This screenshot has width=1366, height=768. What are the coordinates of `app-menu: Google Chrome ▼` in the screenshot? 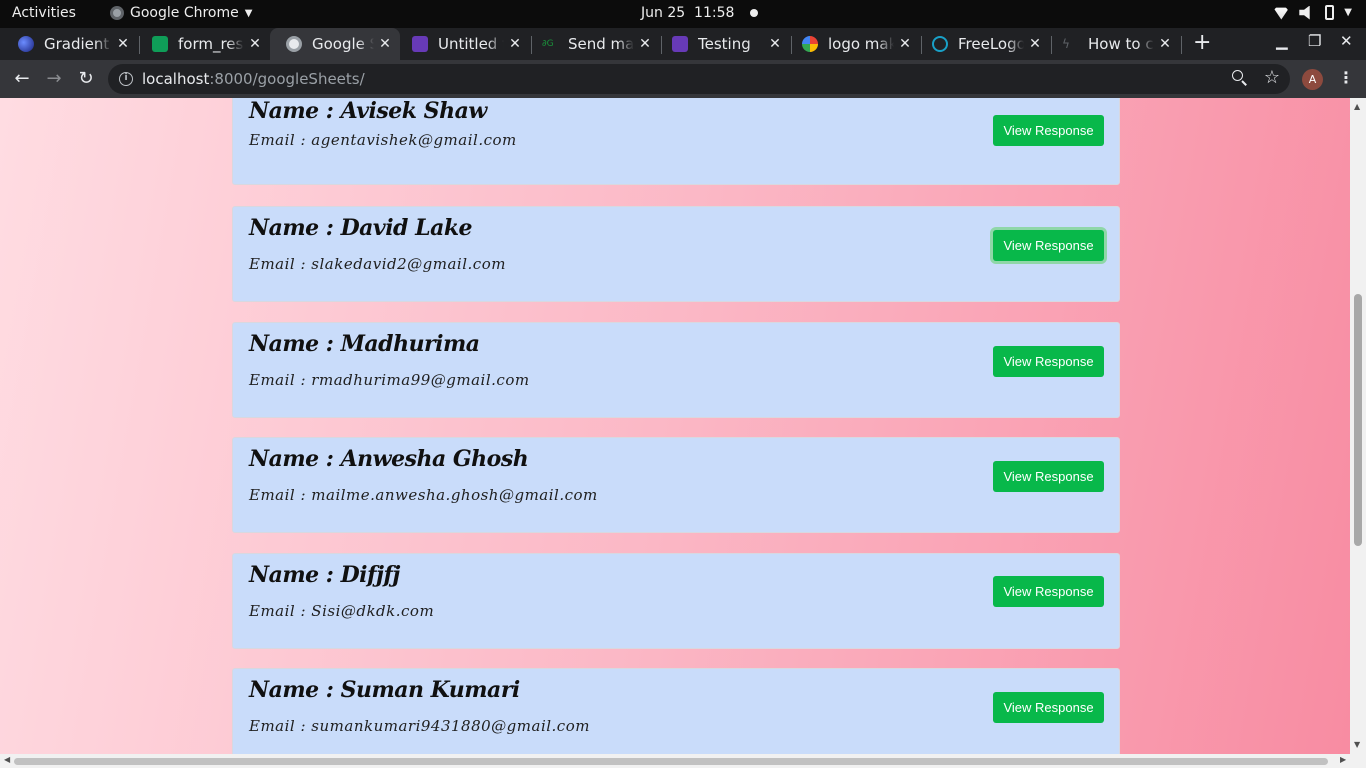 It's located at (181, 13).